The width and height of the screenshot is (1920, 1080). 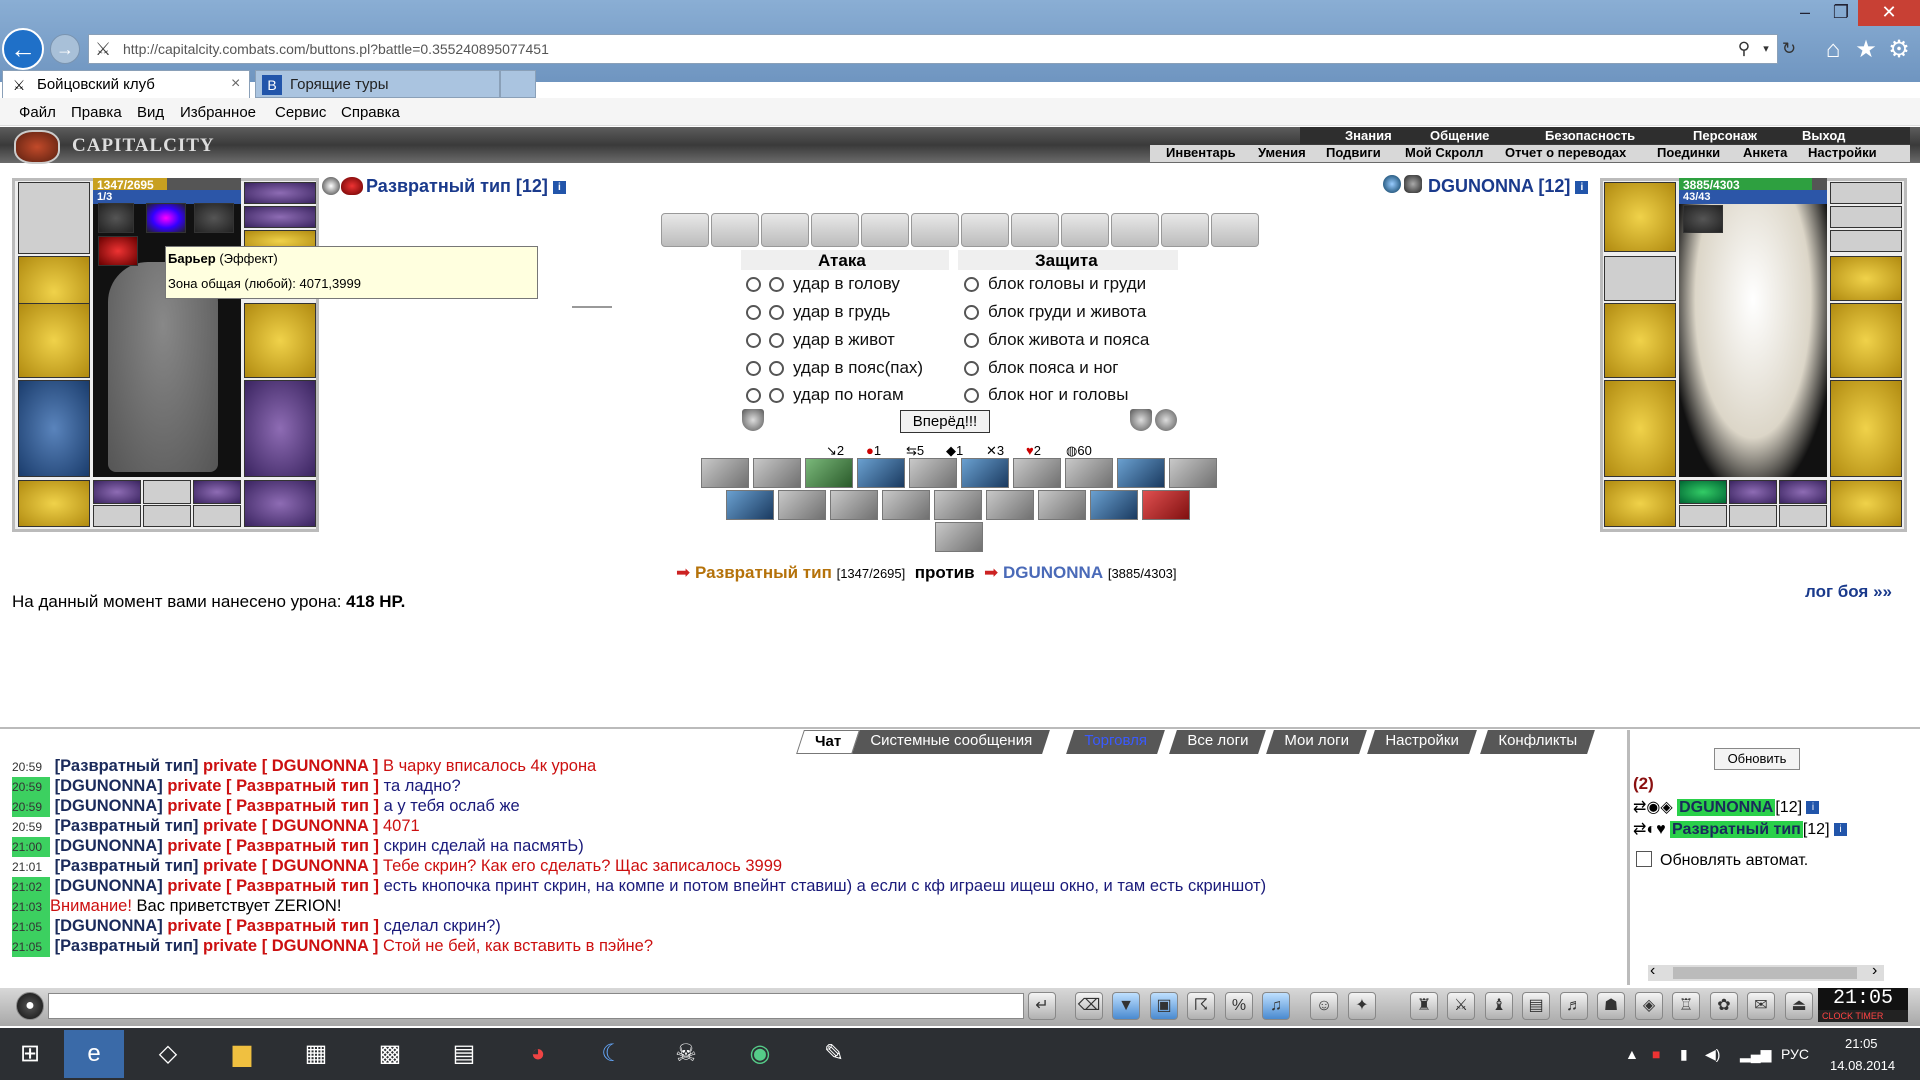 I want to click on opponent-name: DGUNONNA [12] i, so click(x=1508, y=186).